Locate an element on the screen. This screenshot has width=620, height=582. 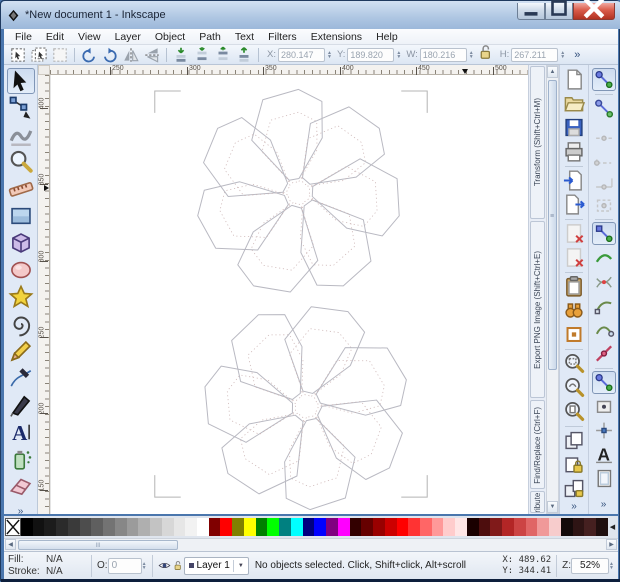
flip-vertical-button is located at coordinates (152, 55).